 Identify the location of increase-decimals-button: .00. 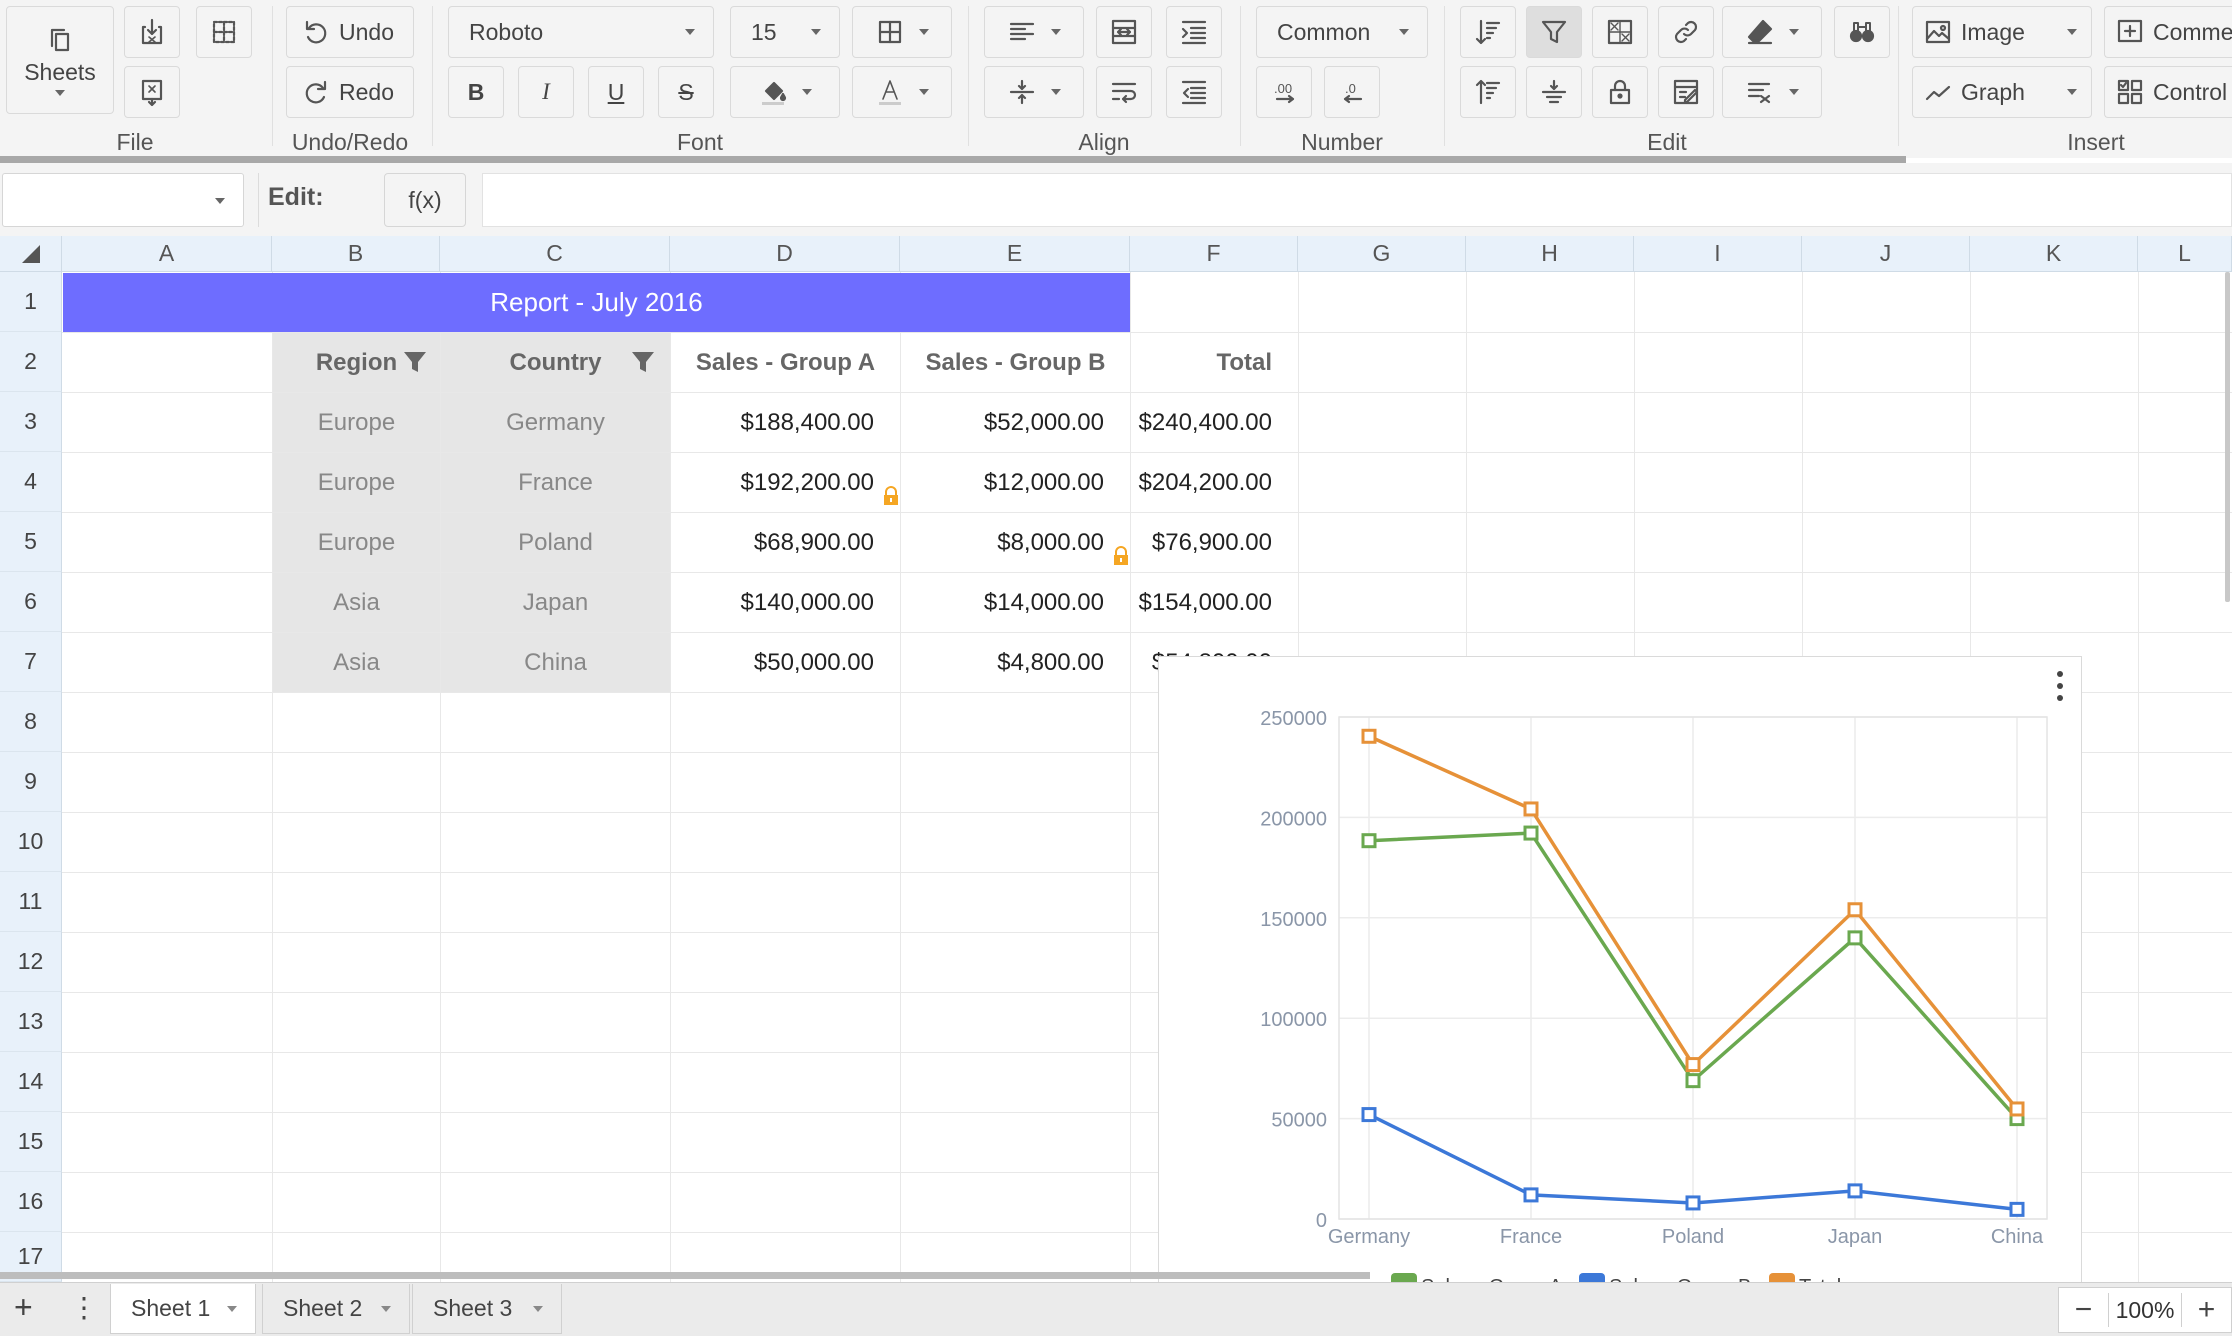
(1284, 92).